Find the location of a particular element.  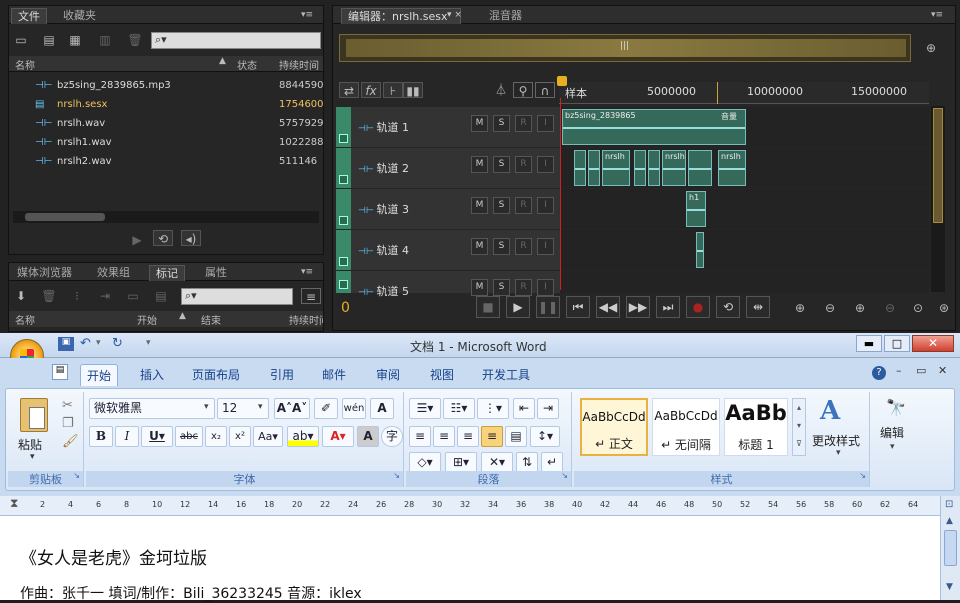

scroll-down-icon: ▼ is located at coordinates (949, 587).